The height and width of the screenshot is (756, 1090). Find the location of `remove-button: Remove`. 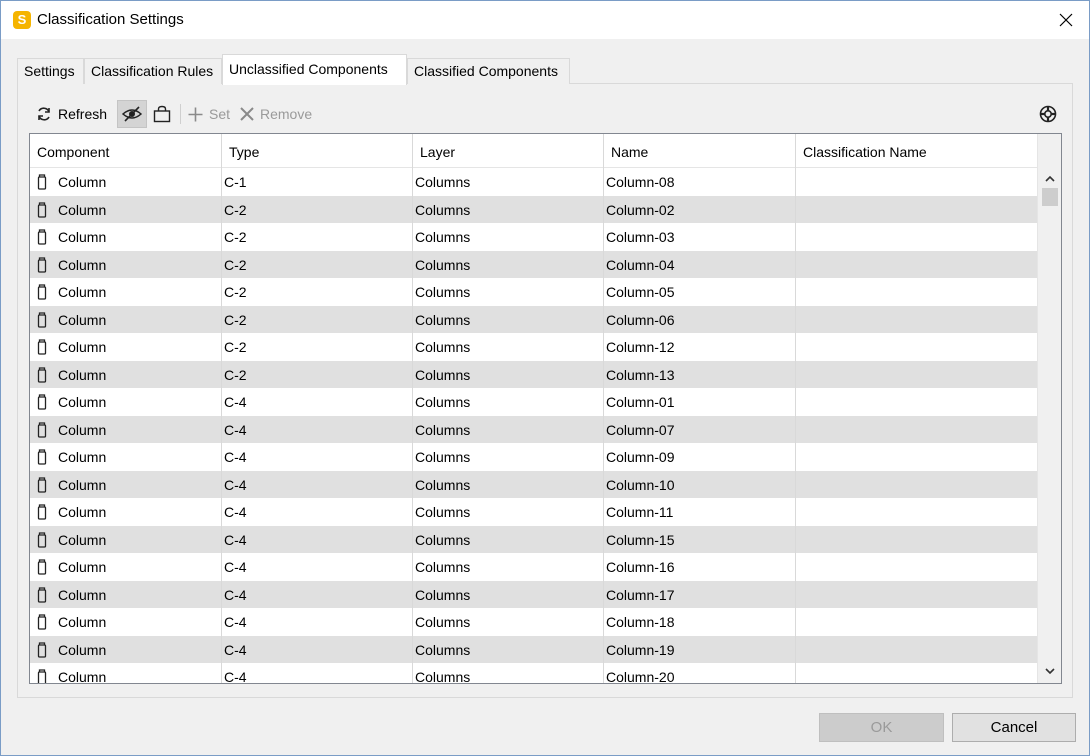

remove-button: Remove is located at coordinates (276, 114).